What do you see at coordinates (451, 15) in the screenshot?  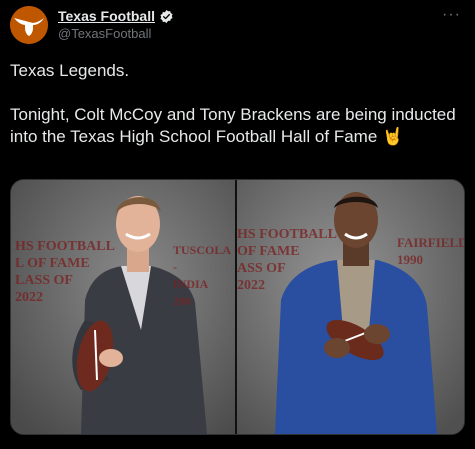 I see `more-horizontal-icon: ···` at bounding box center [451, 15].